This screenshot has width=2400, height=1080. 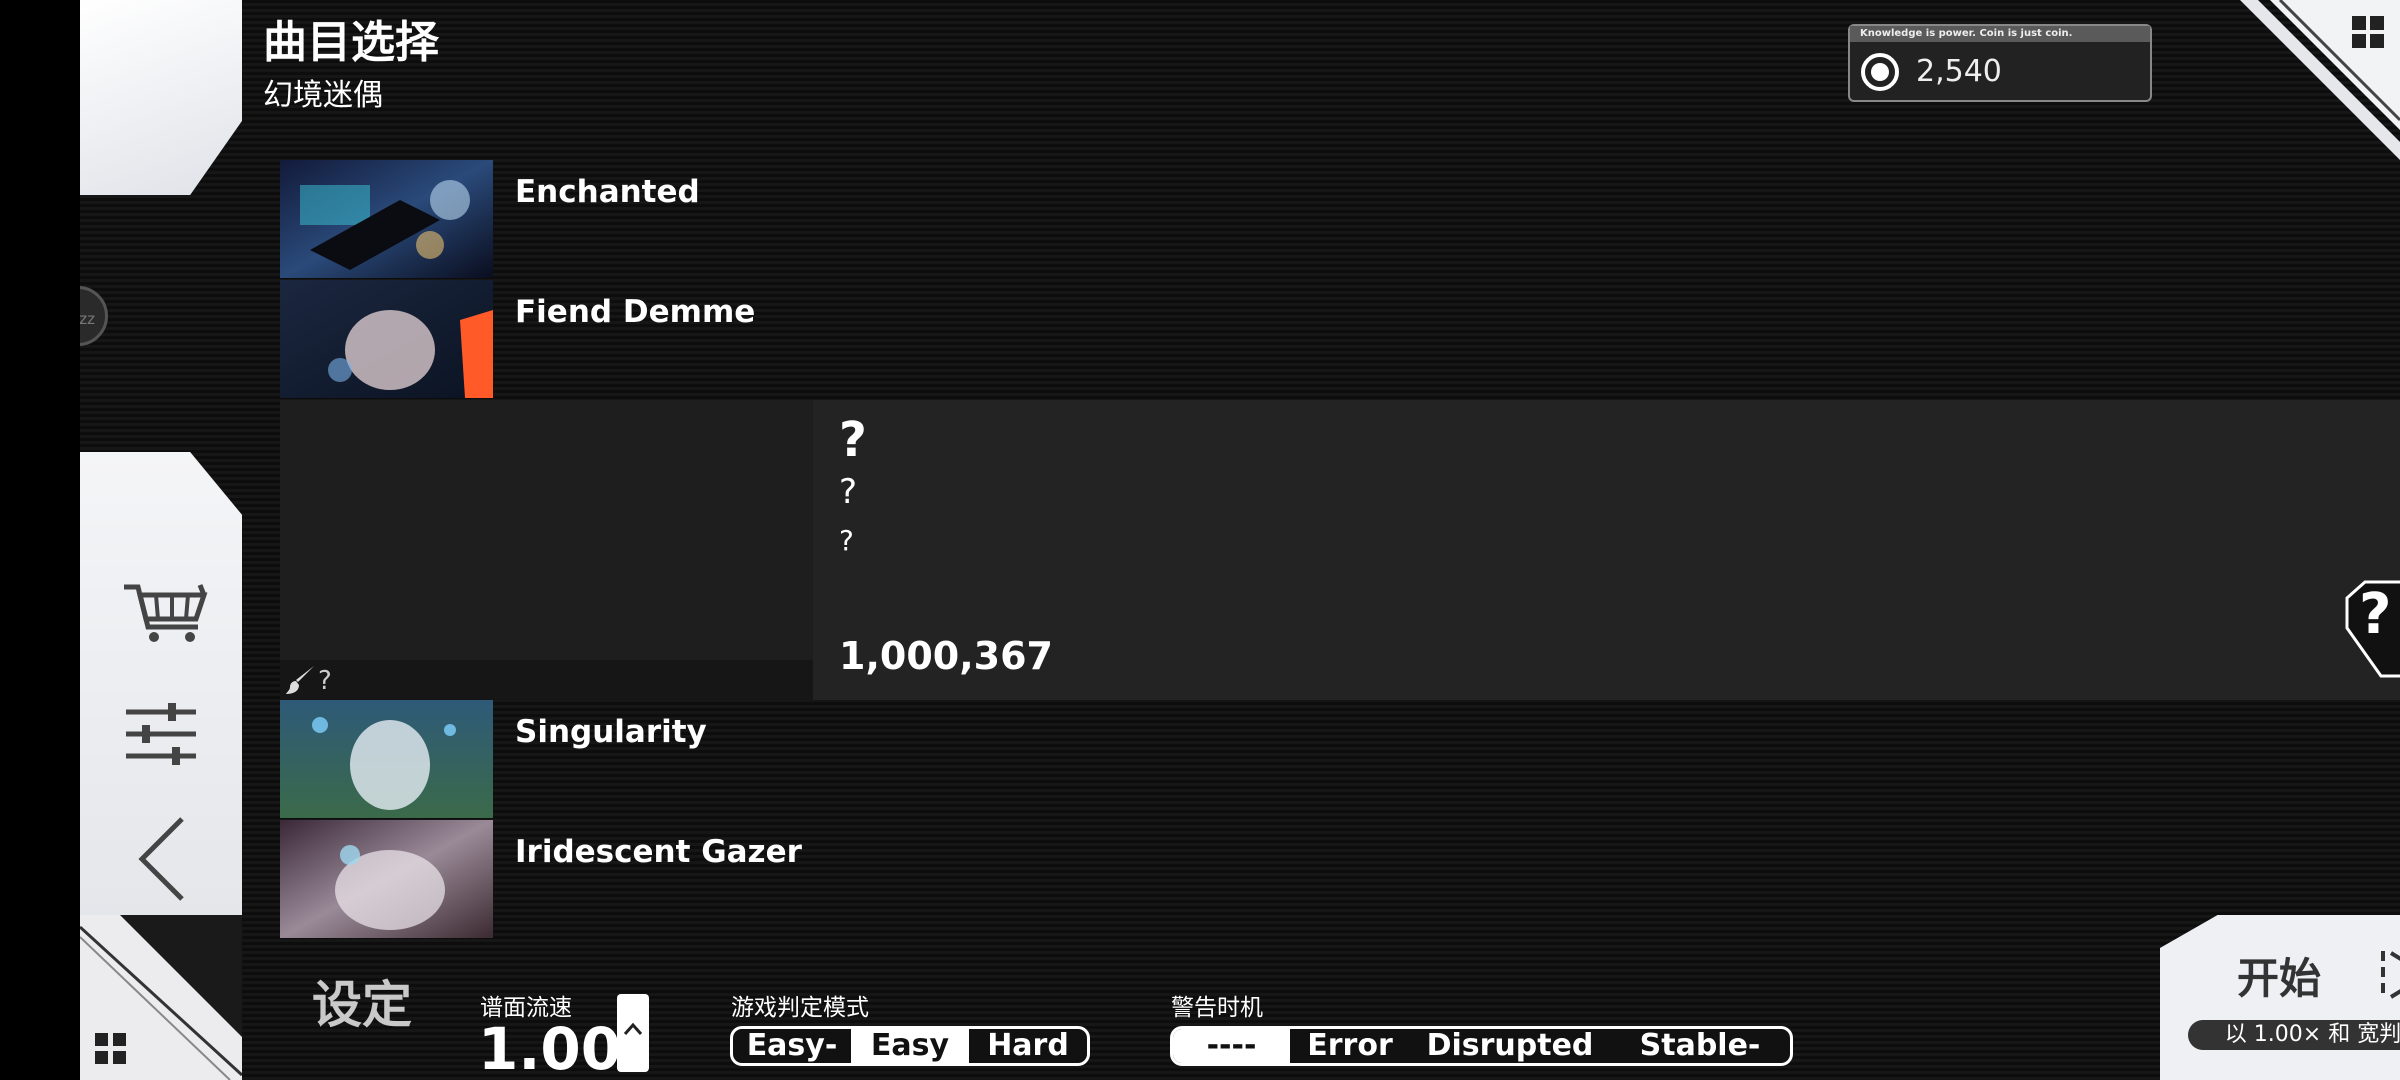 What do you see at coordinates (386, 339) in the screenshot?
I see `song-cover-fiend-demme` at bounding box center [386, 339].